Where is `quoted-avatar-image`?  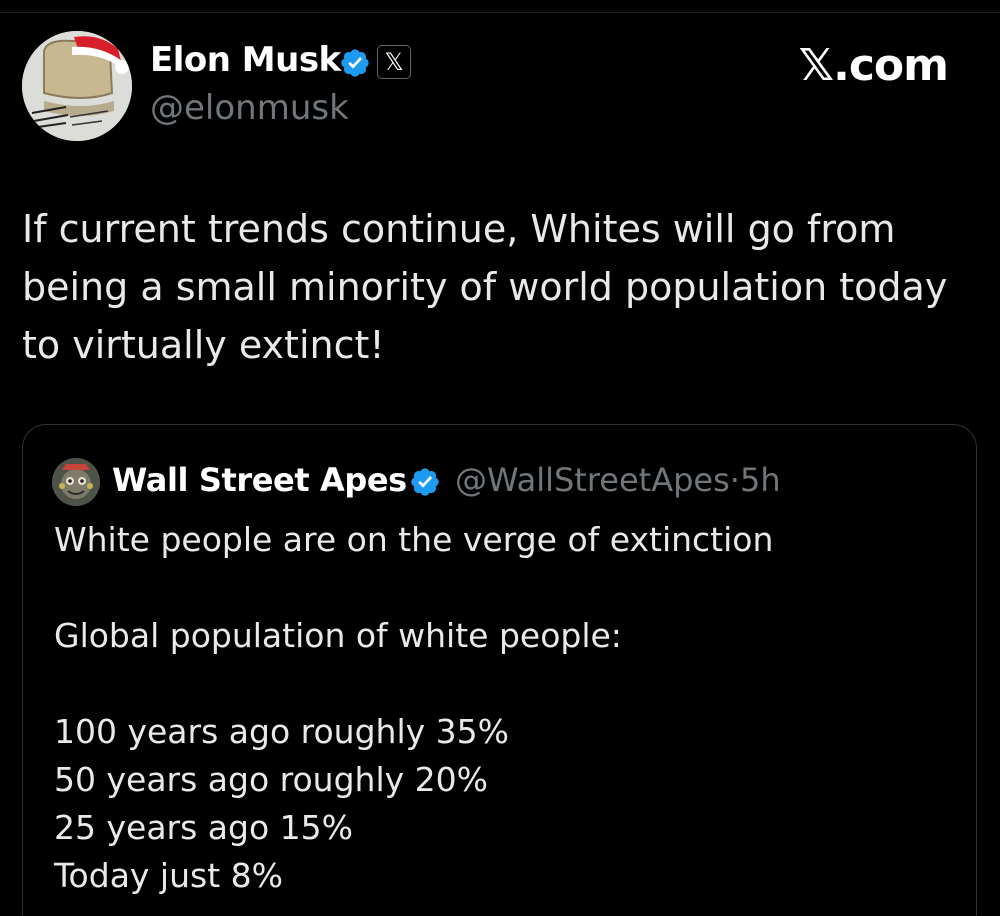
quoted-avatar-image is located at coordinates (76, 482).